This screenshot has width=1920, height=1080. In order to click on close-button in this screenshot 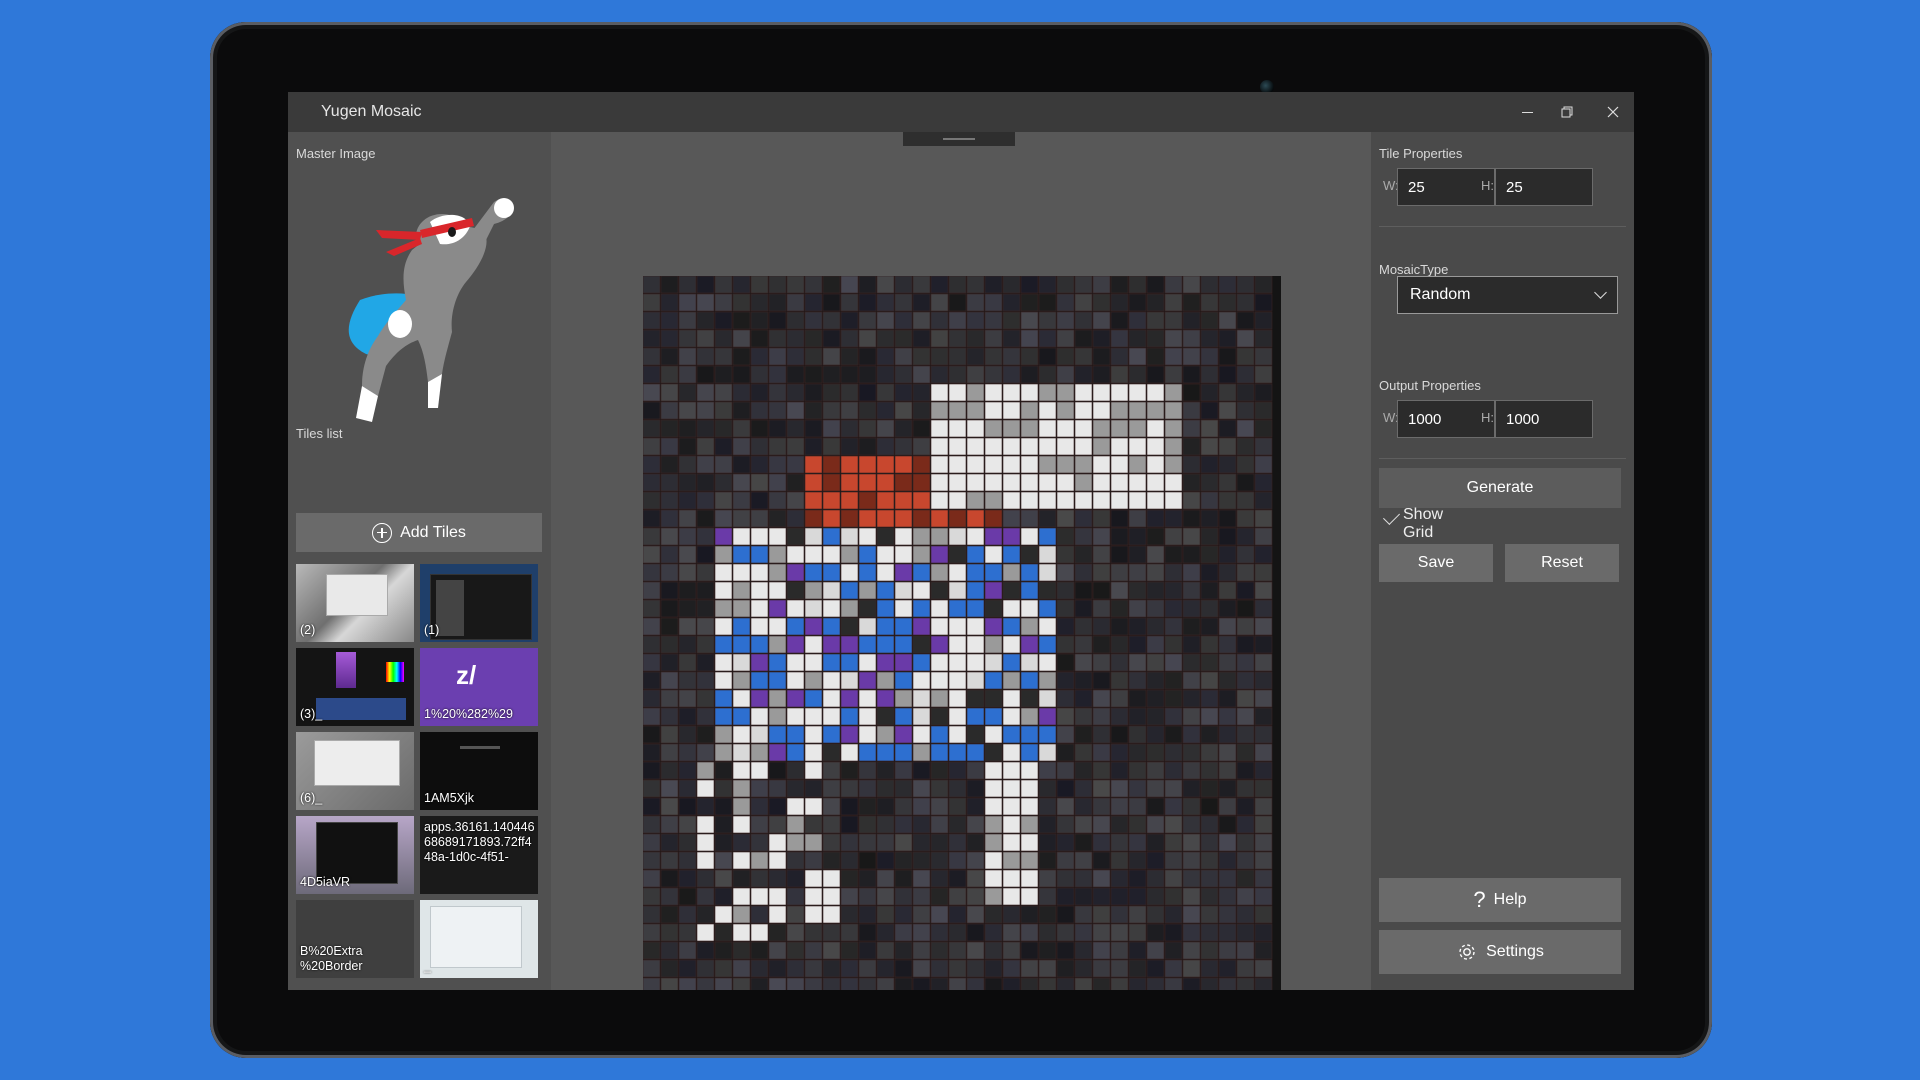, I will do `click(1613, 112)`.